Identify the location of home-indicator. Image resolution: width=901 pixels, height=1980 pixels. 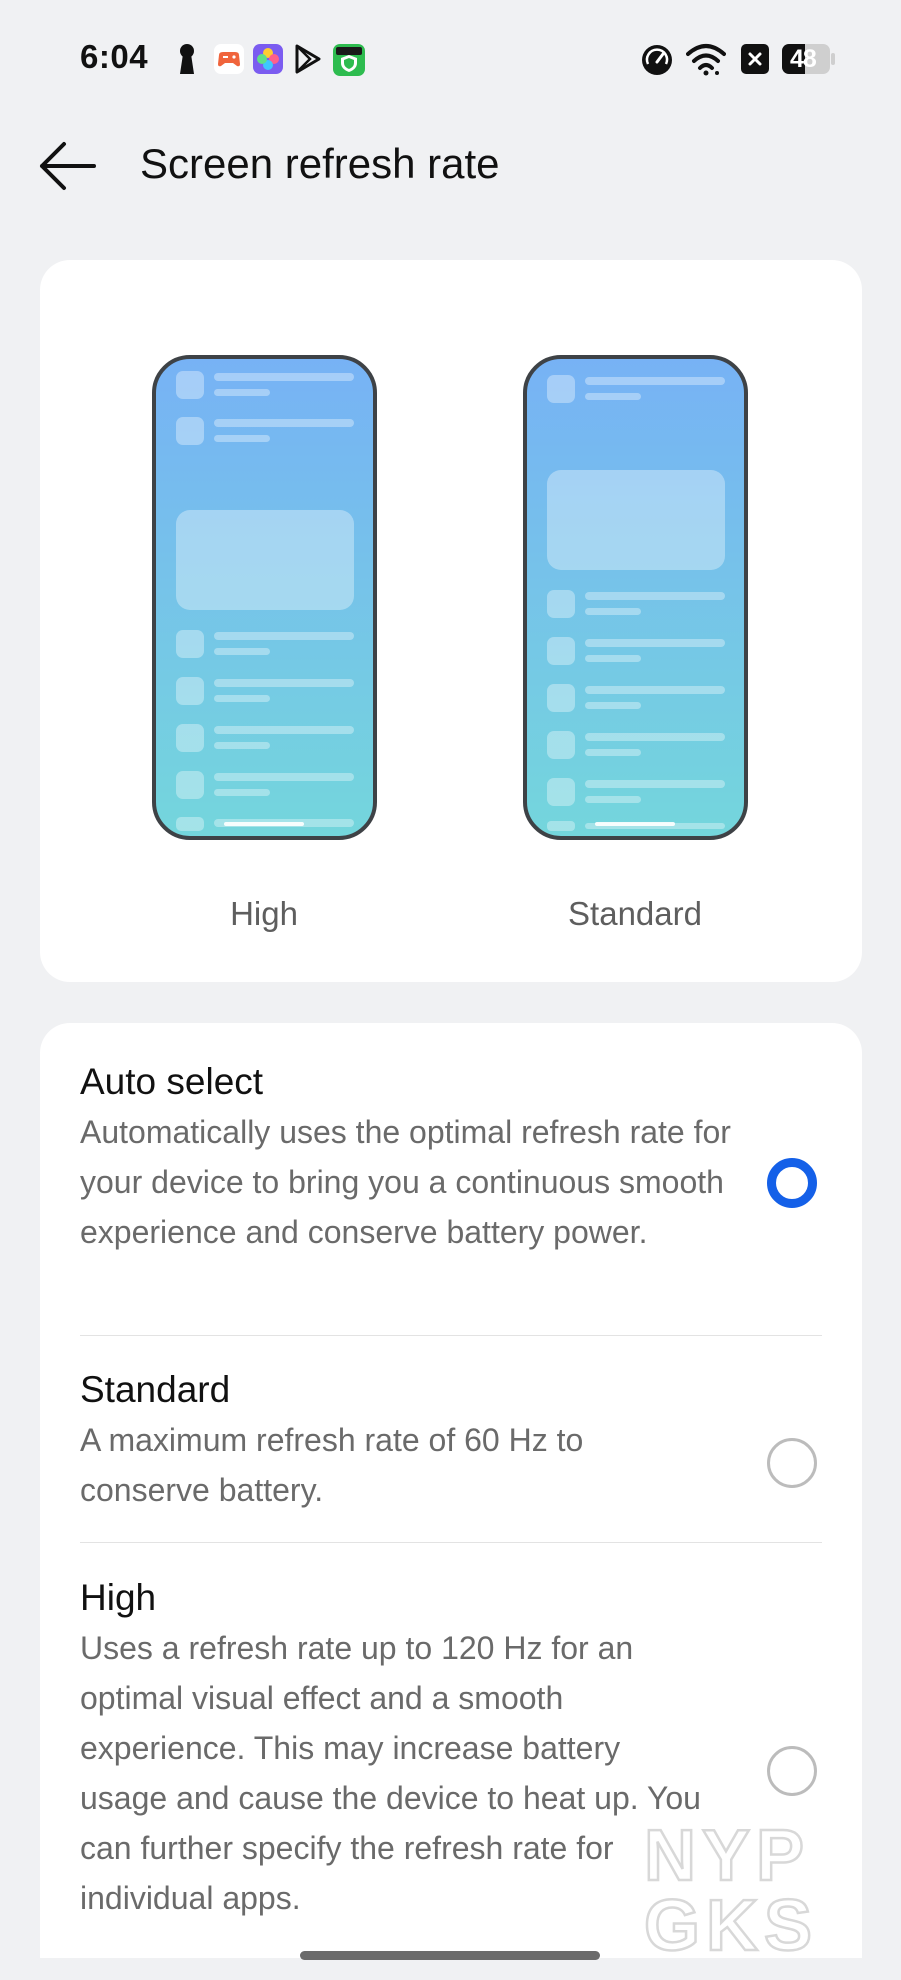
(450, 1955).